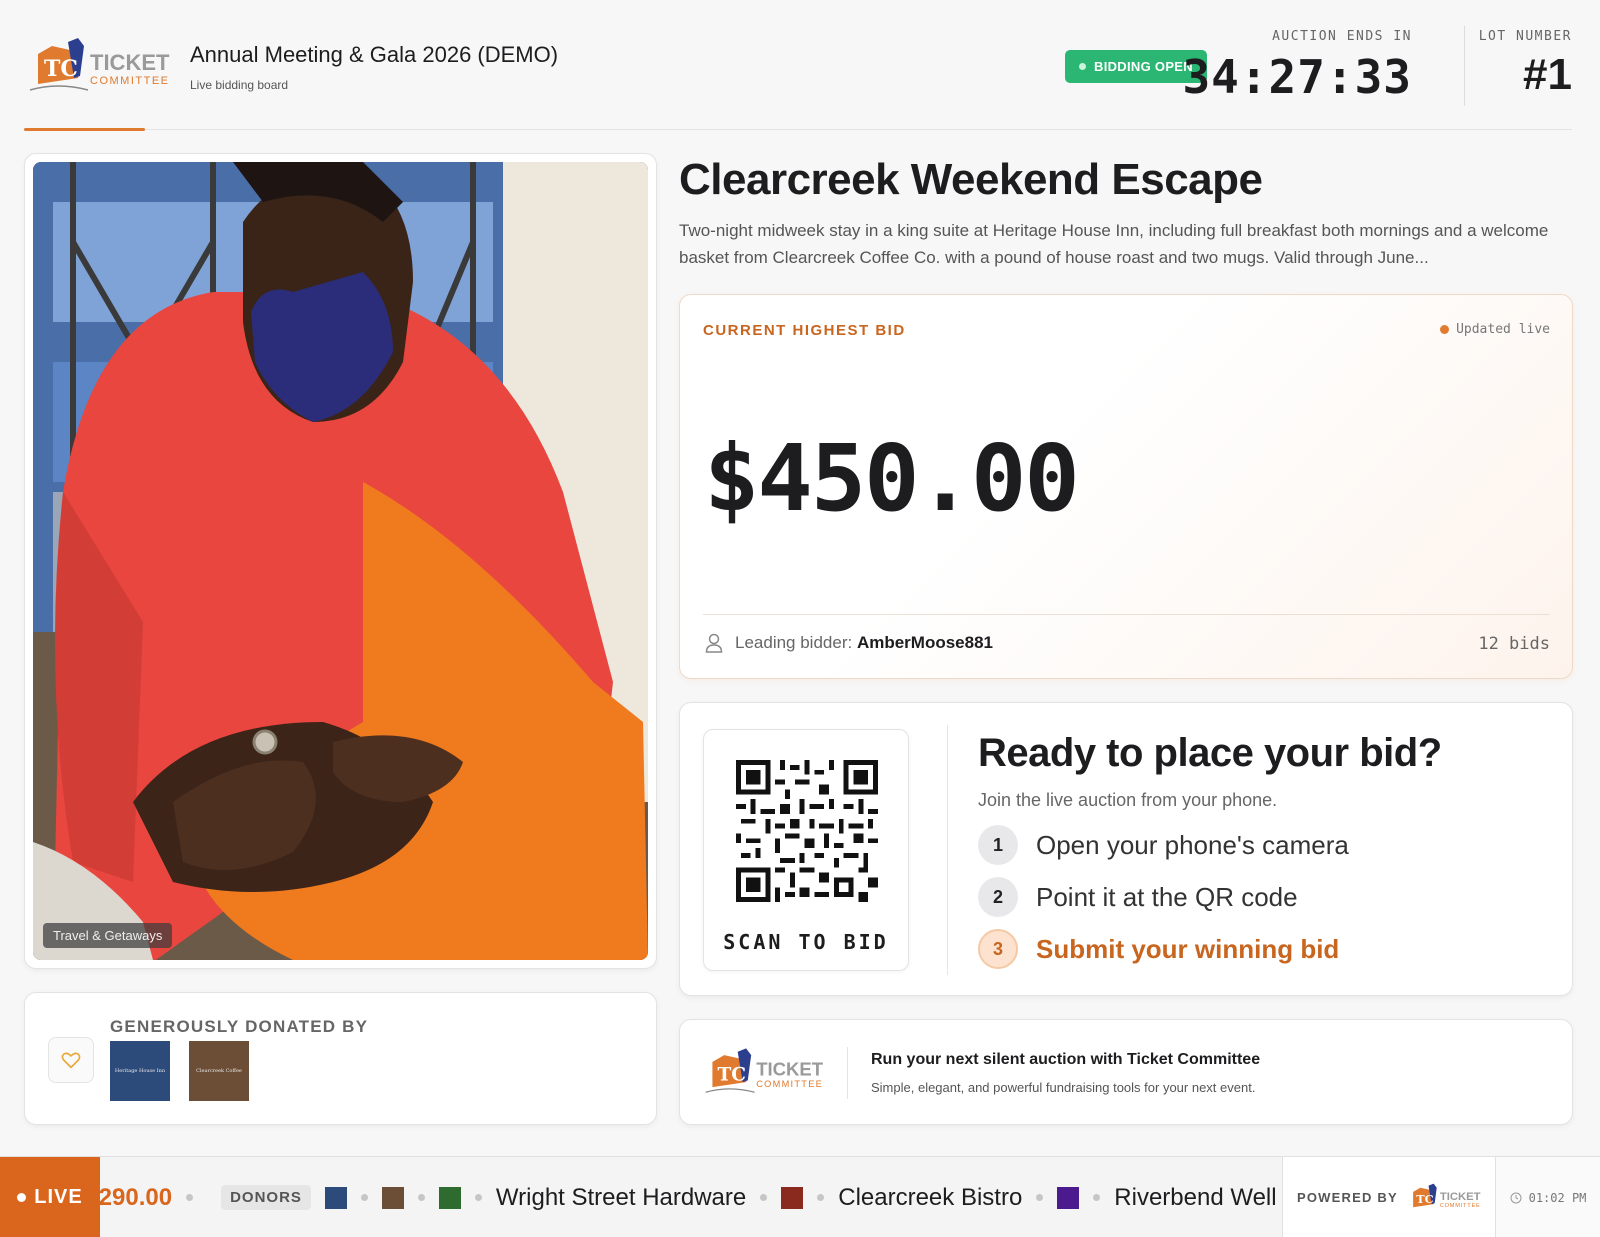 The height and width of the screenshot is (1237, 1600). Describe the element at coordinates (804, 330) in the screenshot. I see `current-bid-label: CURRENT HIGHEST BID` at that location.